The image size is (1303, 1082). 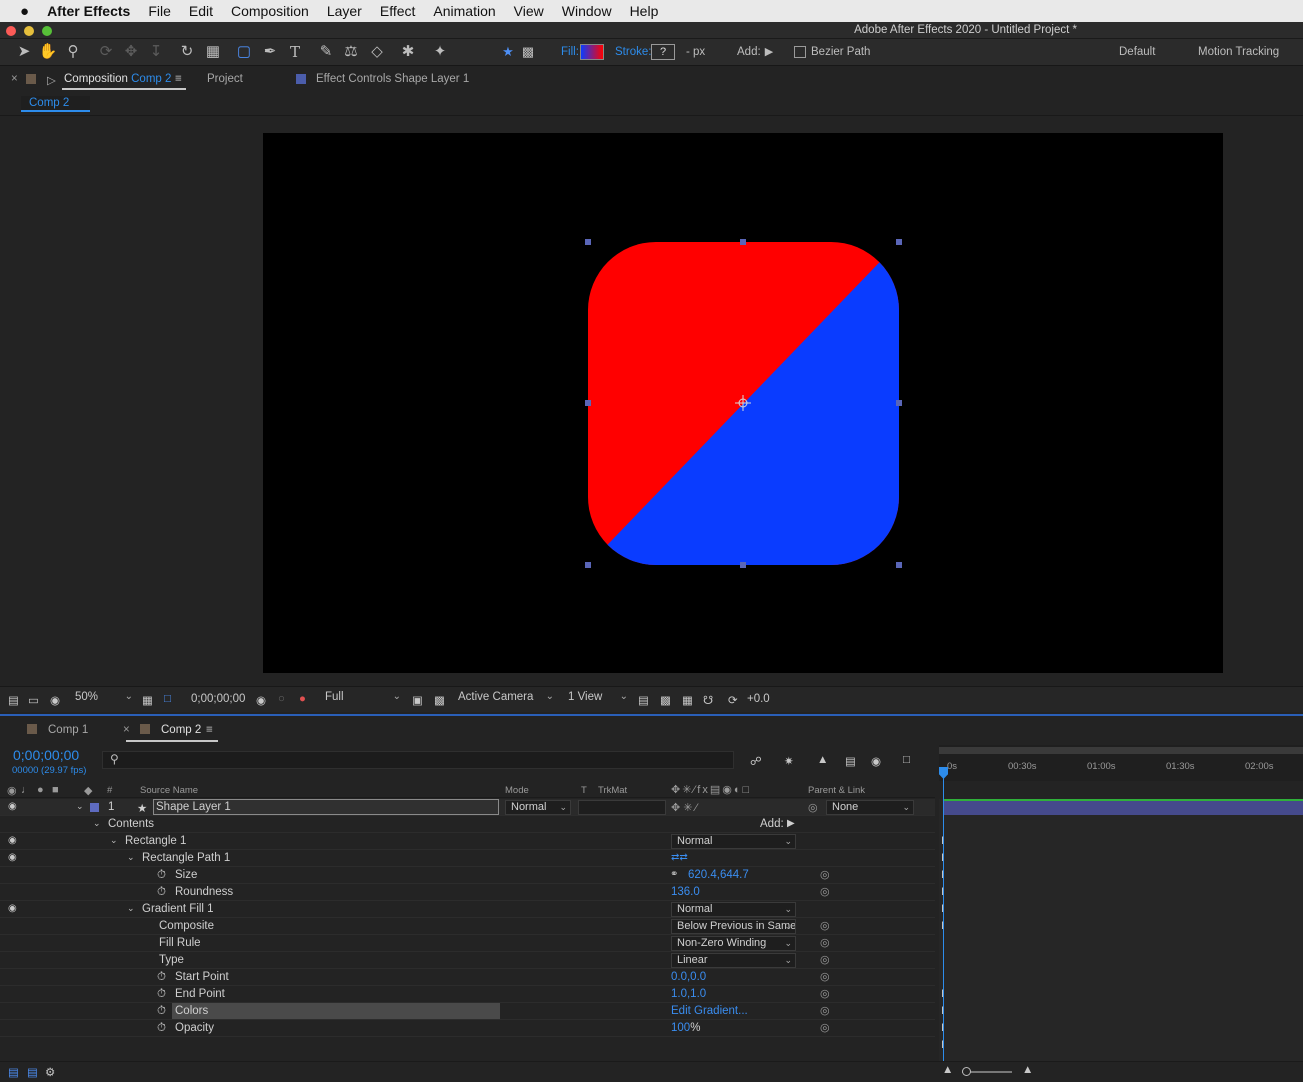 I want to click on header-parent-link: Parent & Link, so click(x=836, y=790).